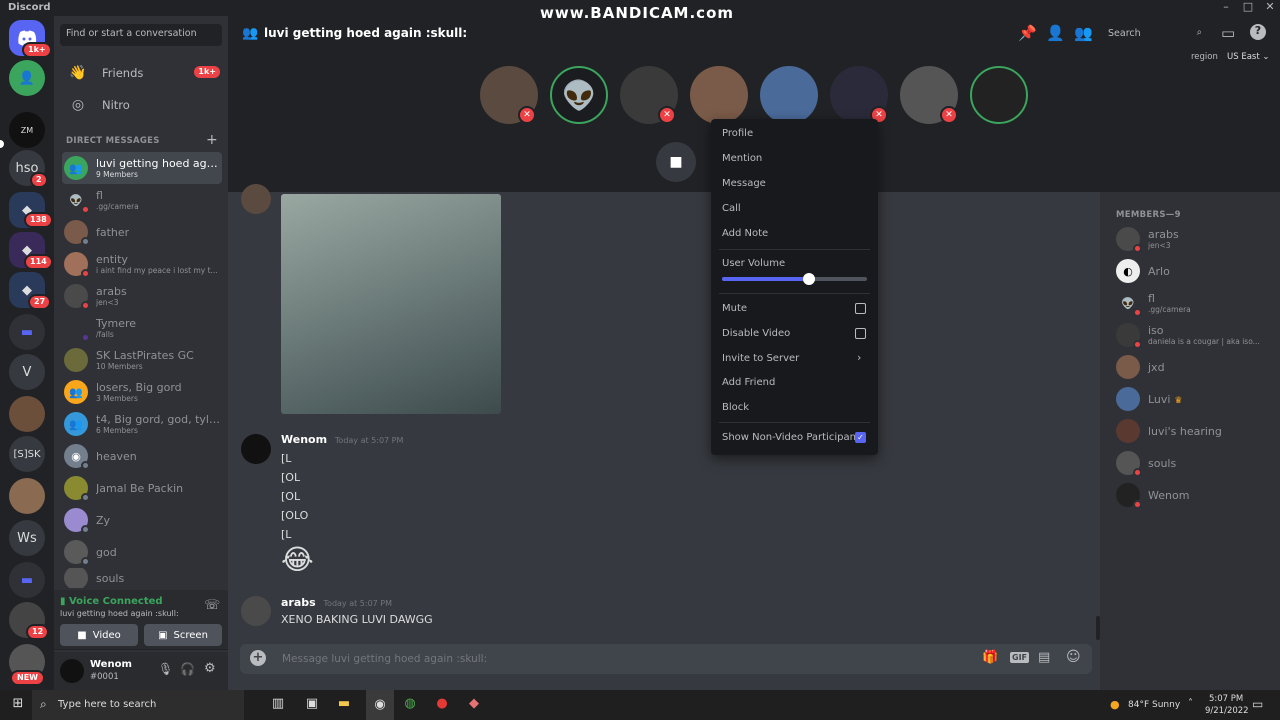 This screenshot has width=1280, height=720. What do you see at coordinates (1226, 6) in the screenshot?
I see `minimize-icon: –` at bounding box center [1226, 6].